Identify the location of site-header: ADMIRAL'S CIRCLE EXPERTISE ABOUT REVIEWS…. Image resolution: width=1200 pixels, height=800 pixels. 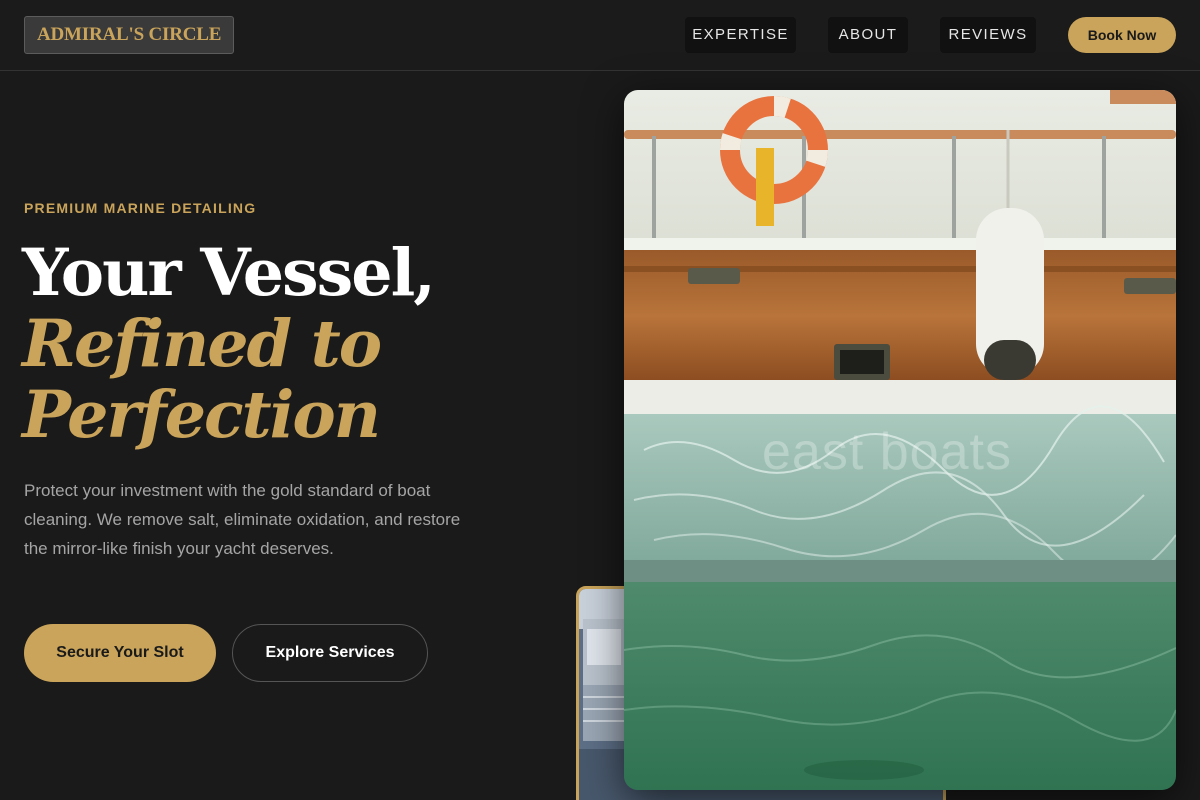
(600, 35).